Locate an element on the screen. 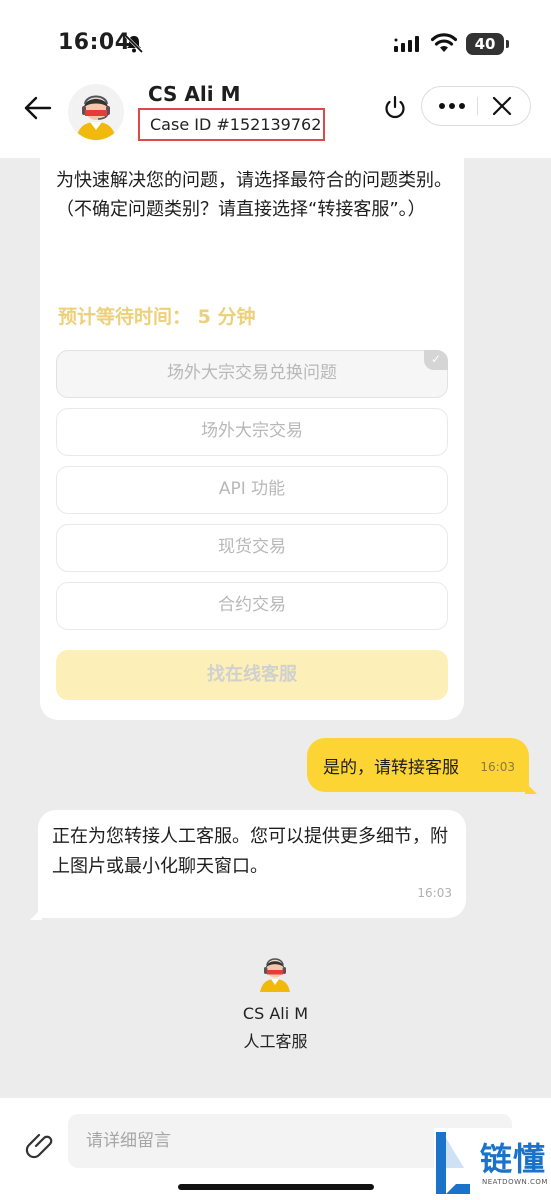 Image resolution: width=551 pixels, height=1200 pixels. agent-name: CS Ali M is located at coordinates (194, 94).